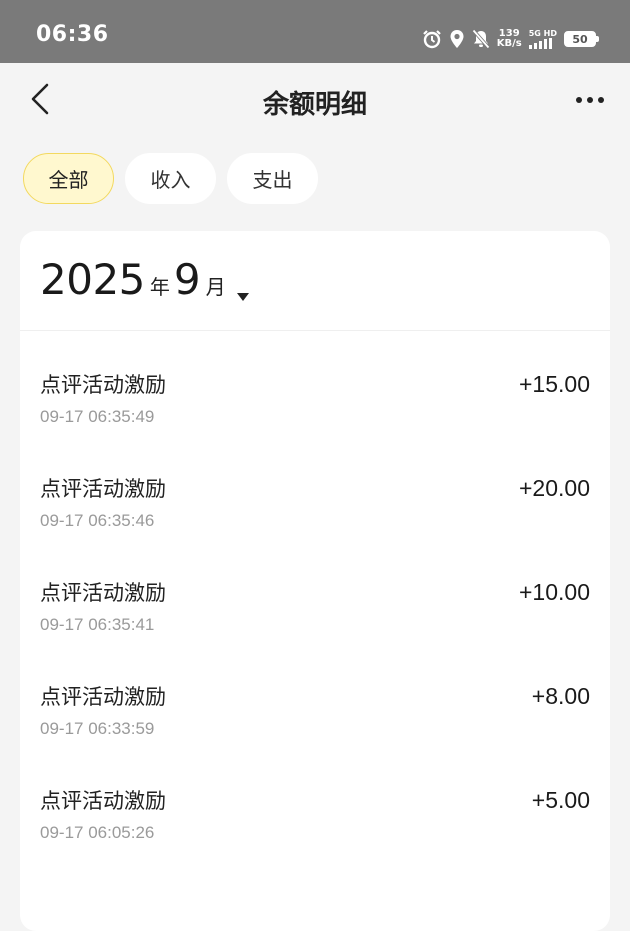 The height and width of the screenshot is (931, 630). What do you see at coordinates (97, 832) in the screenshot?
I see `transaction-time: 09-17 06:05:26` at bounding box center [97, 832].